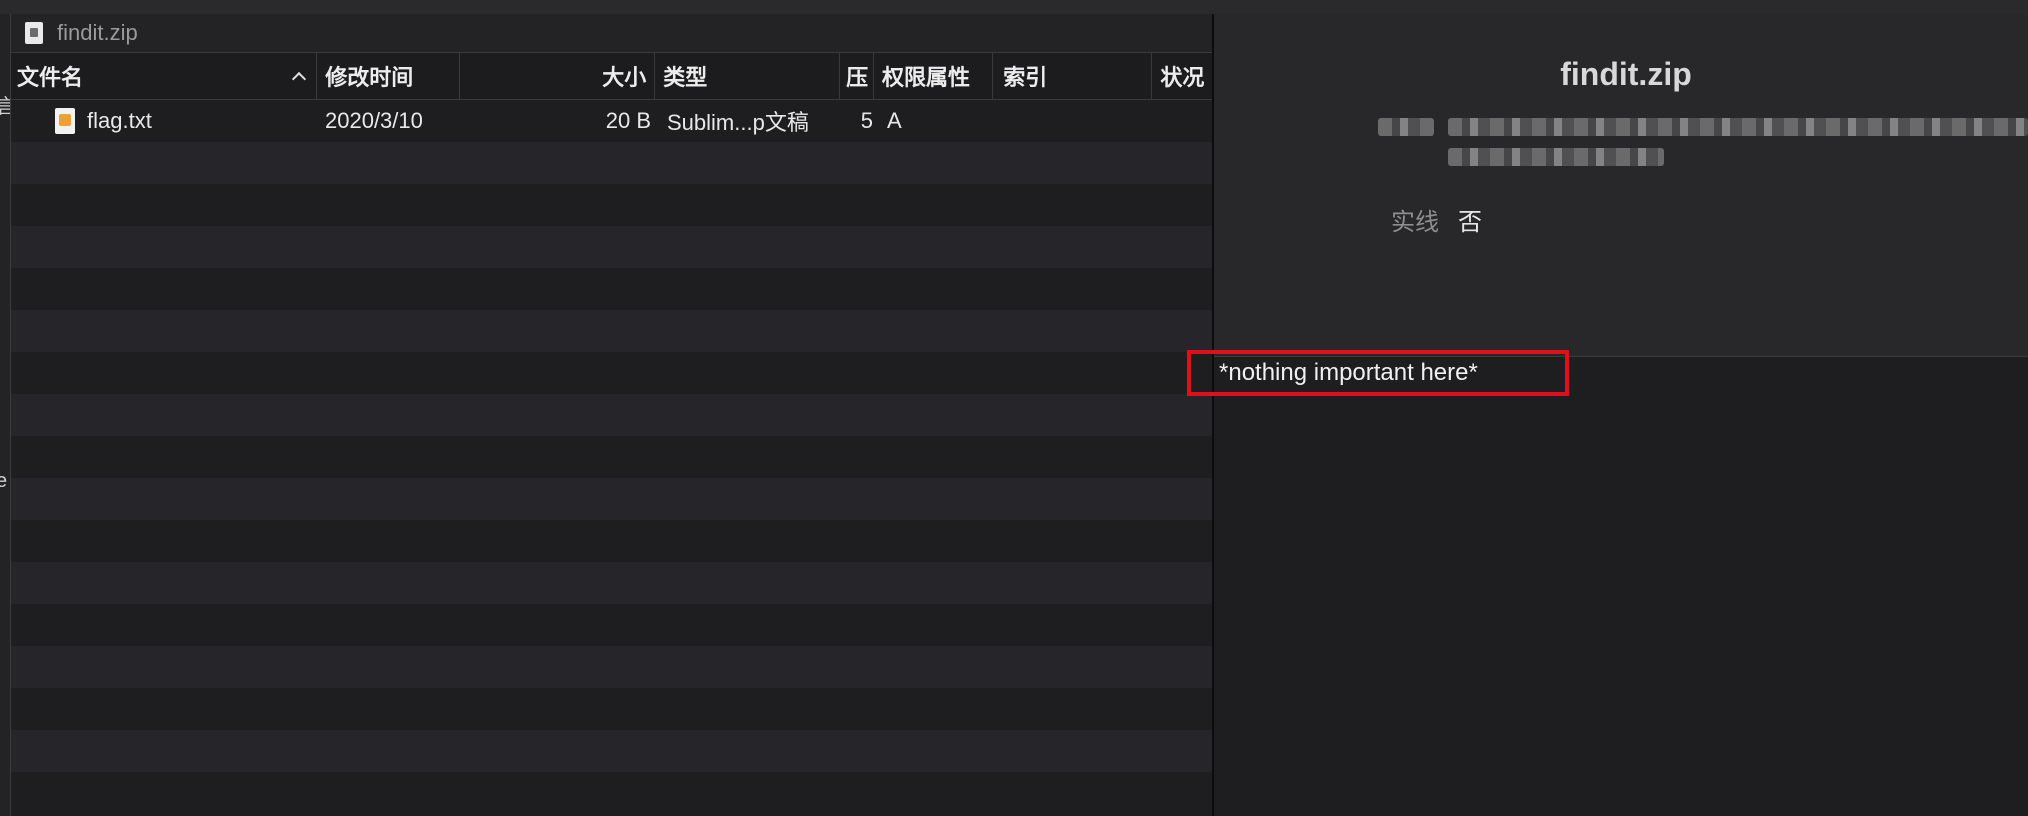  I want to click on solid-archive-value: 否, so click(1470, 222).